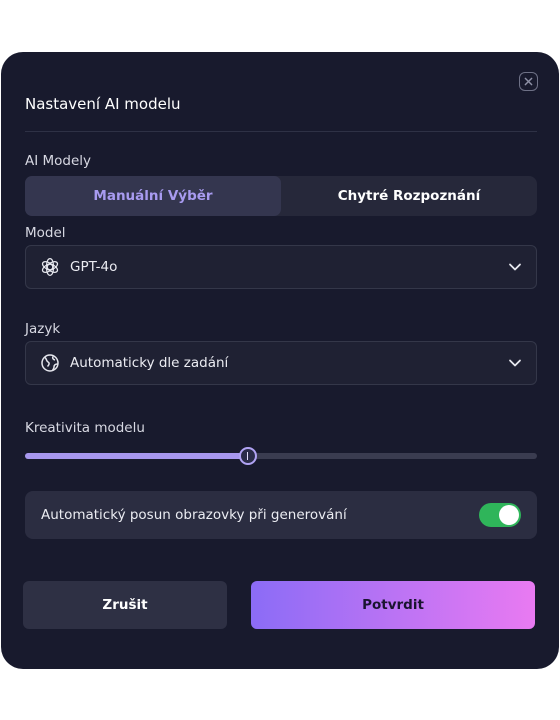 The width and height of the screenshot is (560, 720). I want to click on model-select: GPT-4o, so click(281, 267).